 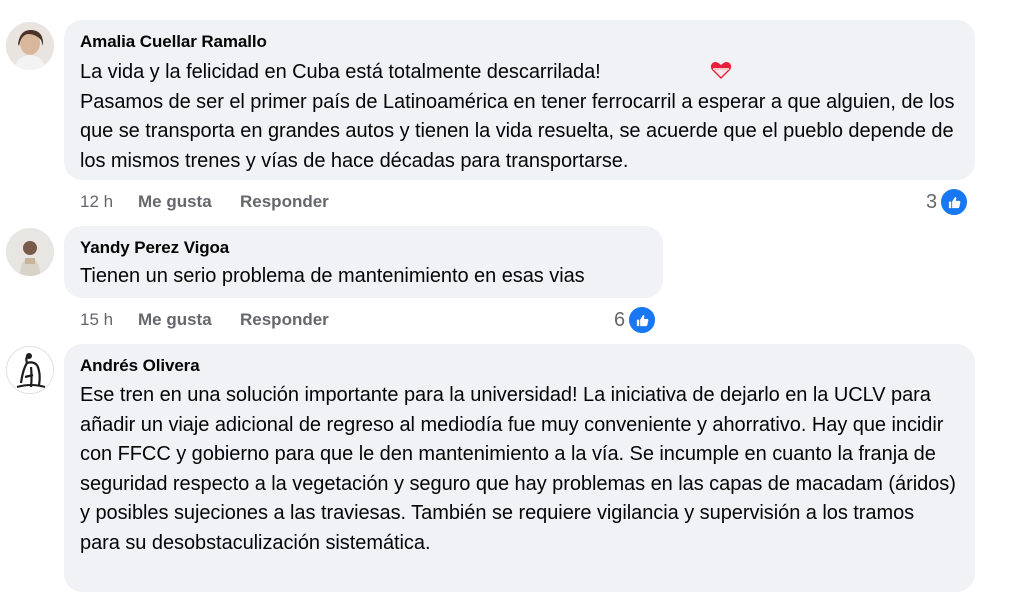 What do you see at coordinates (230, 320) in the screenshot?
I see `comment-actions: 15 h Me gusta Responder` at bounding box center [230, 320].